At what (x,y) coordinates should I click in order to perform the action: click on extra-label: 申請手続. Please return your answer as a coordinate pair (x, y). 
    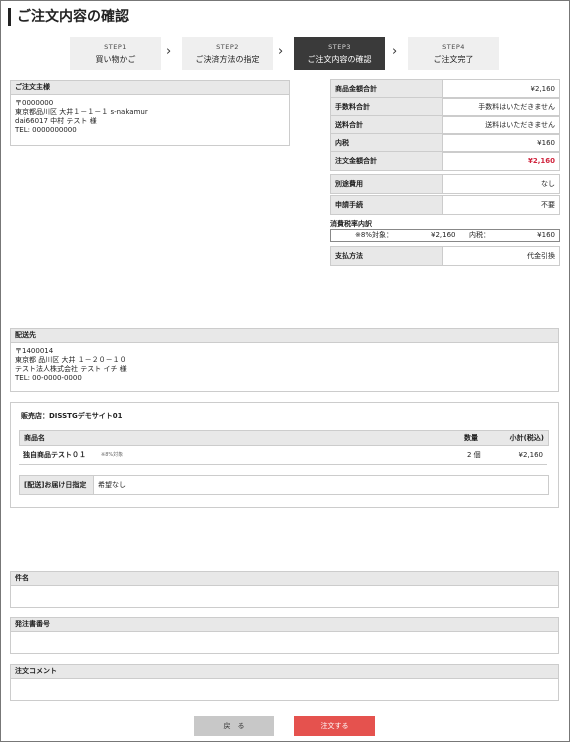
    Looking at the image, I should click on (387, 205).